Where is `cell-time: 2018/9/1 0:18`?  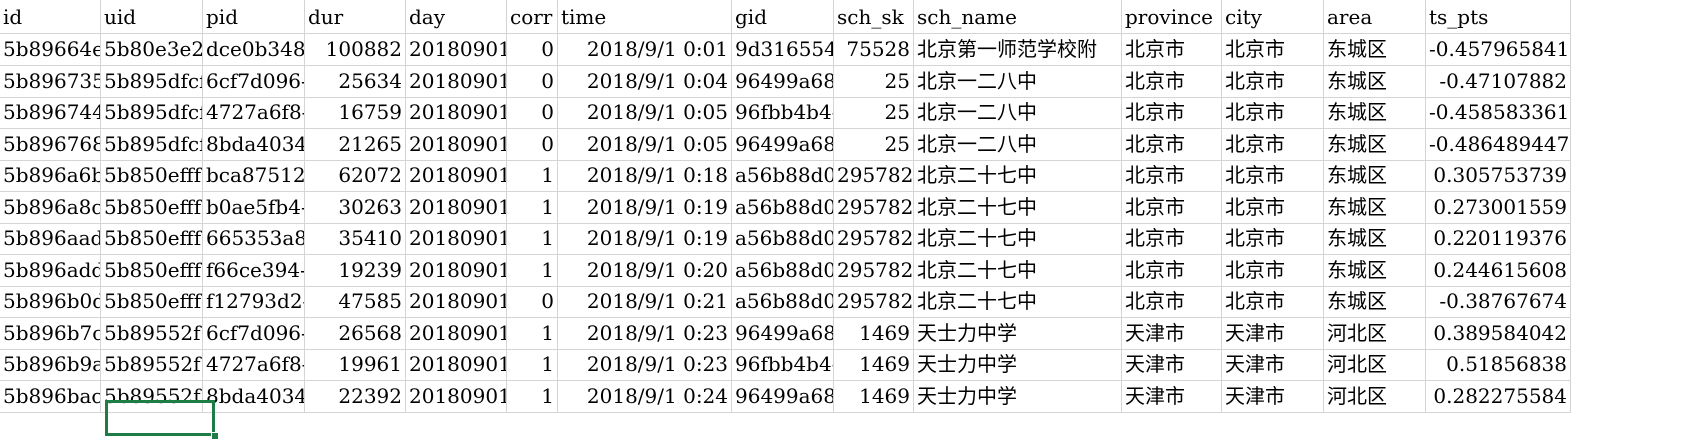
cell-time: 2018/9/1 0:18 is located at coordinates (645, 175).